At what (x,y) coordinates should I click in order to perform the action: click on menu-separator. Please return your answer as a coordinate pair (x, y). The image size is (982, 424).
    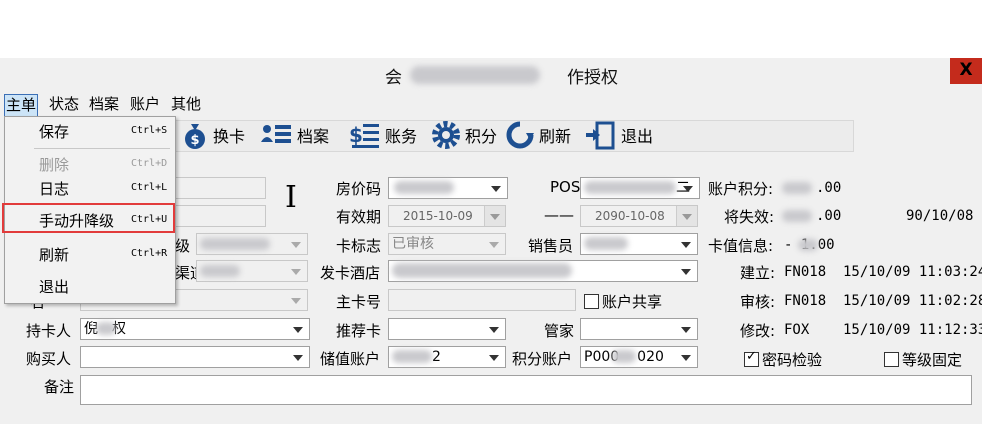
    Looking at the image, I should click on (102, 148).